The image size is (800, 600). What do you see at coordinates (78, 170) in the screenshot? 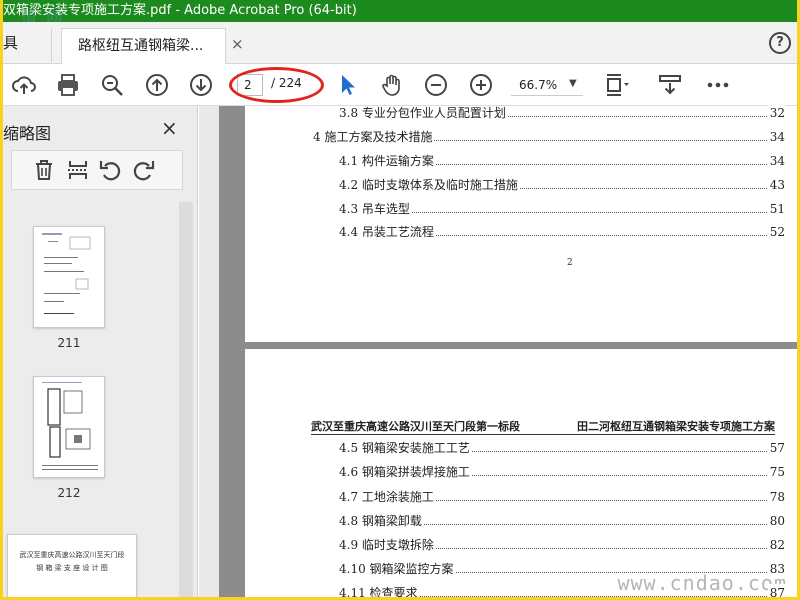
I see `split-page-icon` at bounding box center [78, 170].